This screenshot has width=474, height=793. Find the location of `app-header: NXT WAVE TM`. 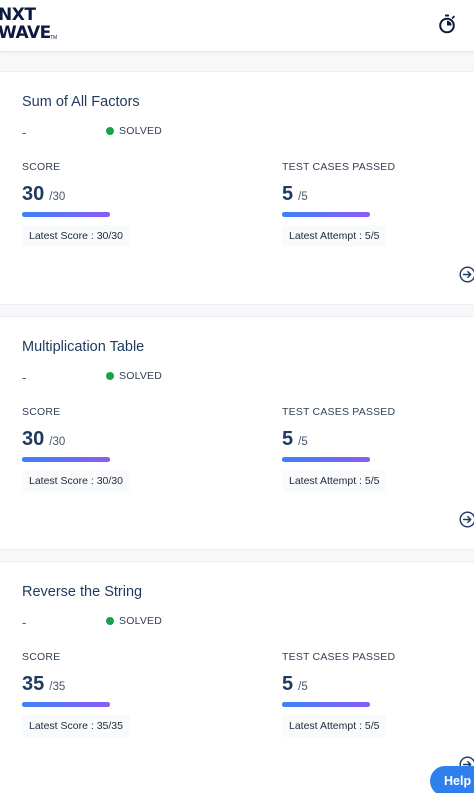

app-header: NXT WAVE TM is located at coordinates (237, 26).